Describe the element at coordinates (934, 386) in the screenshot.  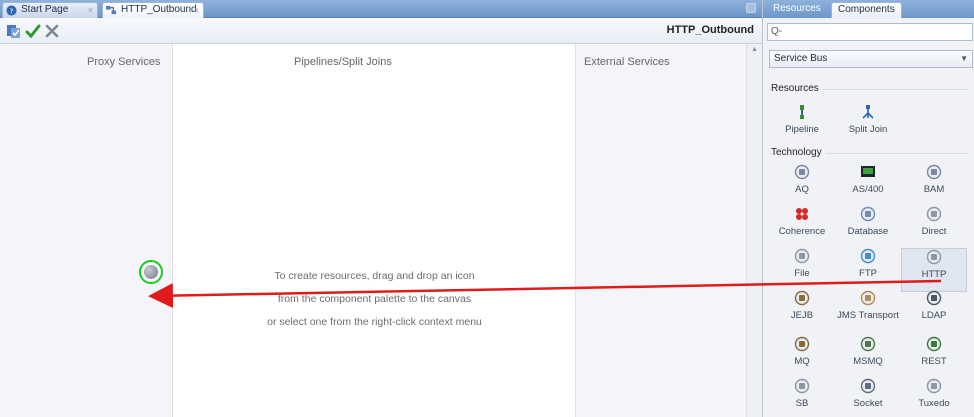
I see `tuxedo-icon` at that location.